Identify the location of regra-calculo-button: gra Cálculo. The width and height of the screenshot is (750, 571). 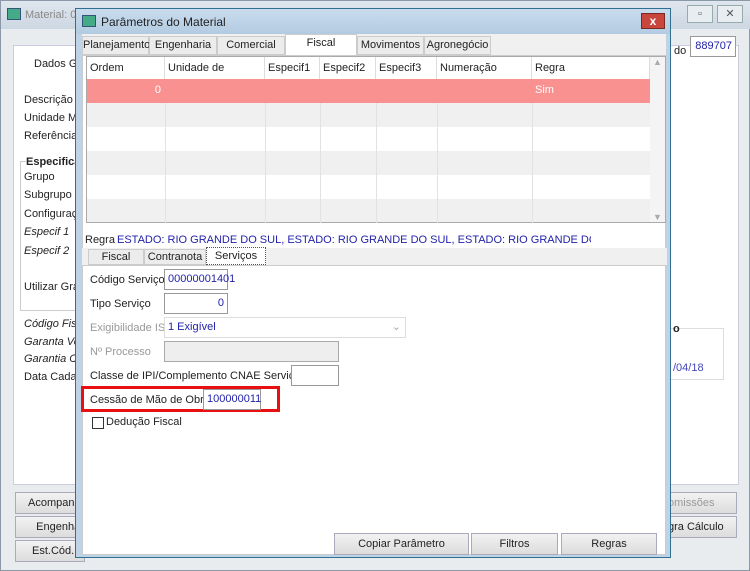
(699, 527).